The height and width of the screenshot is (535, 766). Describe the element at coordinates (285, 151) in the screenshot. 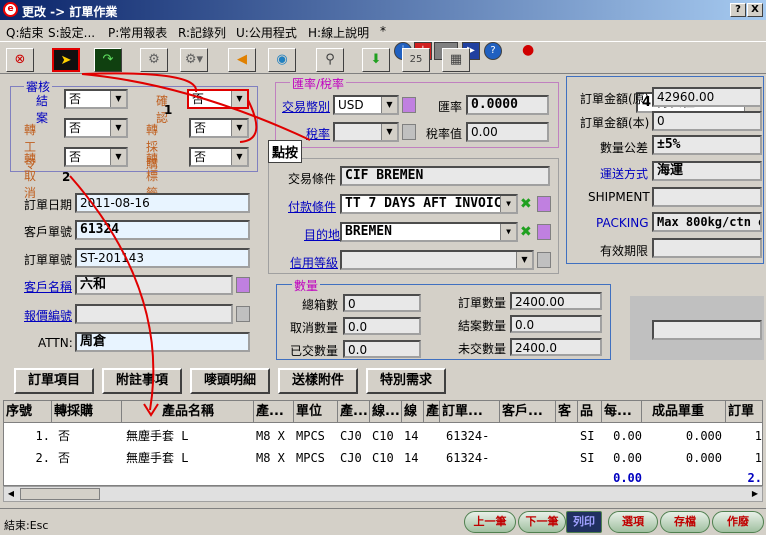

I see `annotation-click-label: 點按` at that location.